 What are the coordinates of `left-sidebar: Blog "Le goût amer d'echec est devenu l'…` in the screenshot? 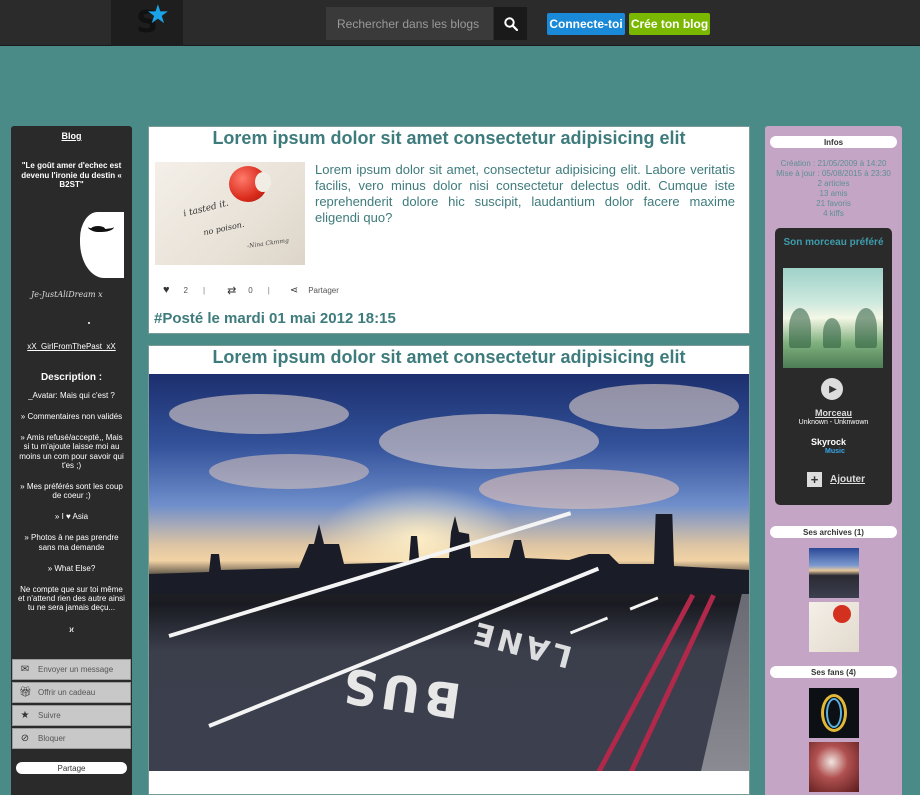 It's located at (71, 460).